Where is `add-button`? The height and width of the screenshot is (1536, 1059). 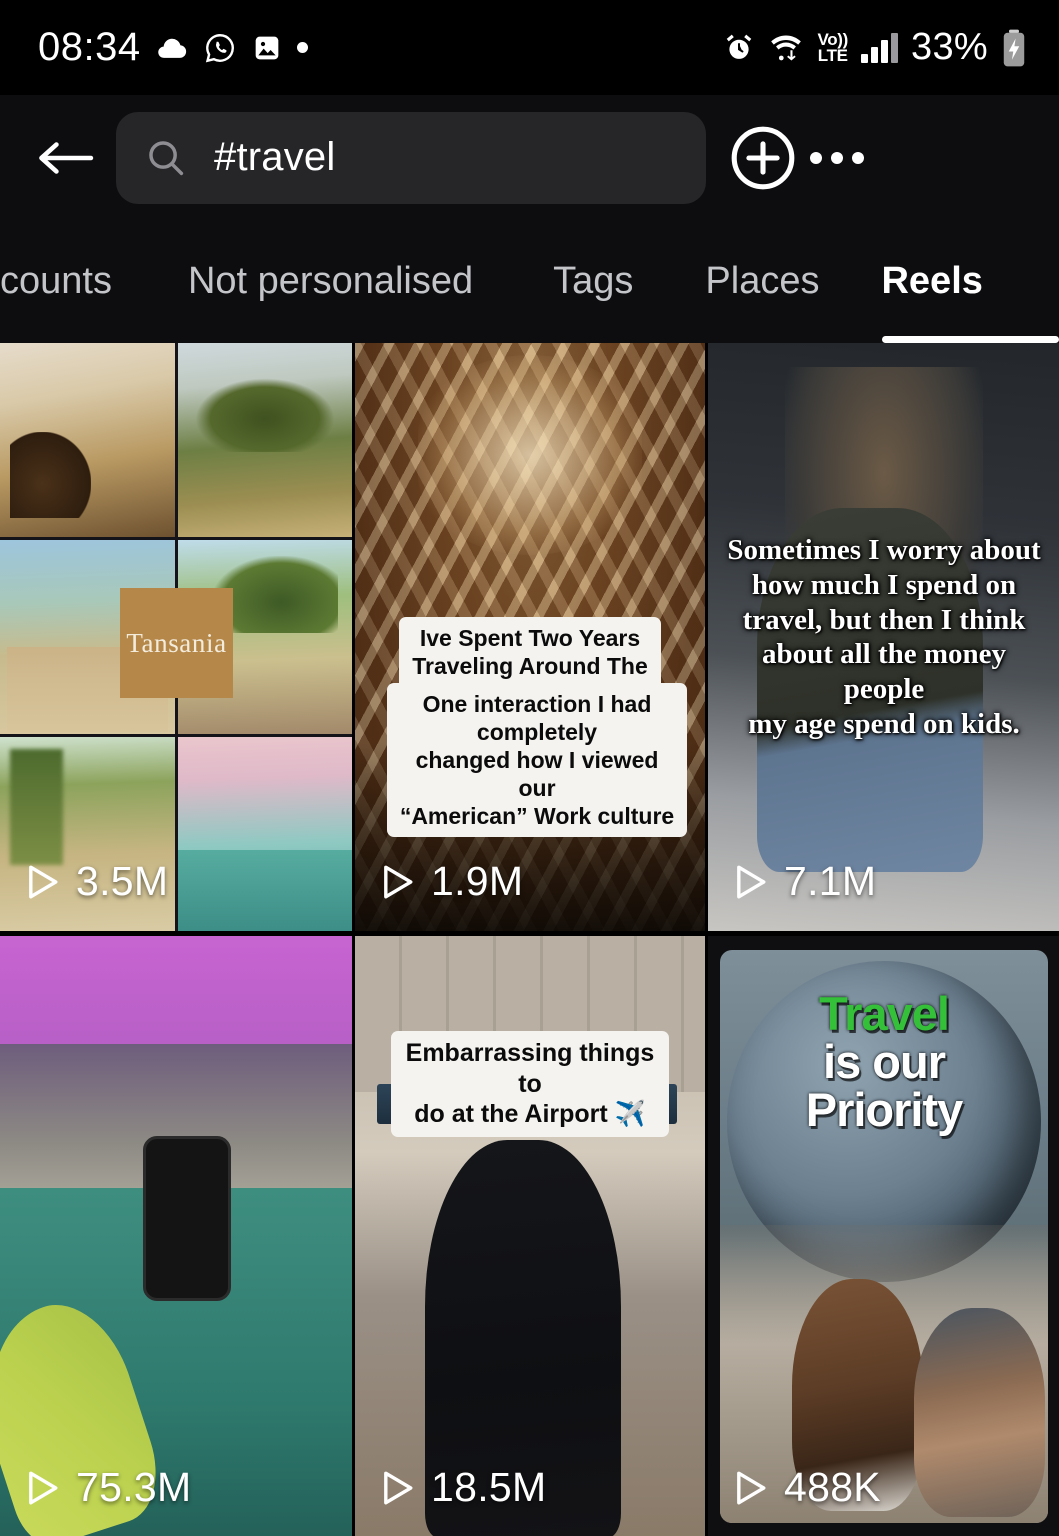
add-button is located at coordinates (763, 158).